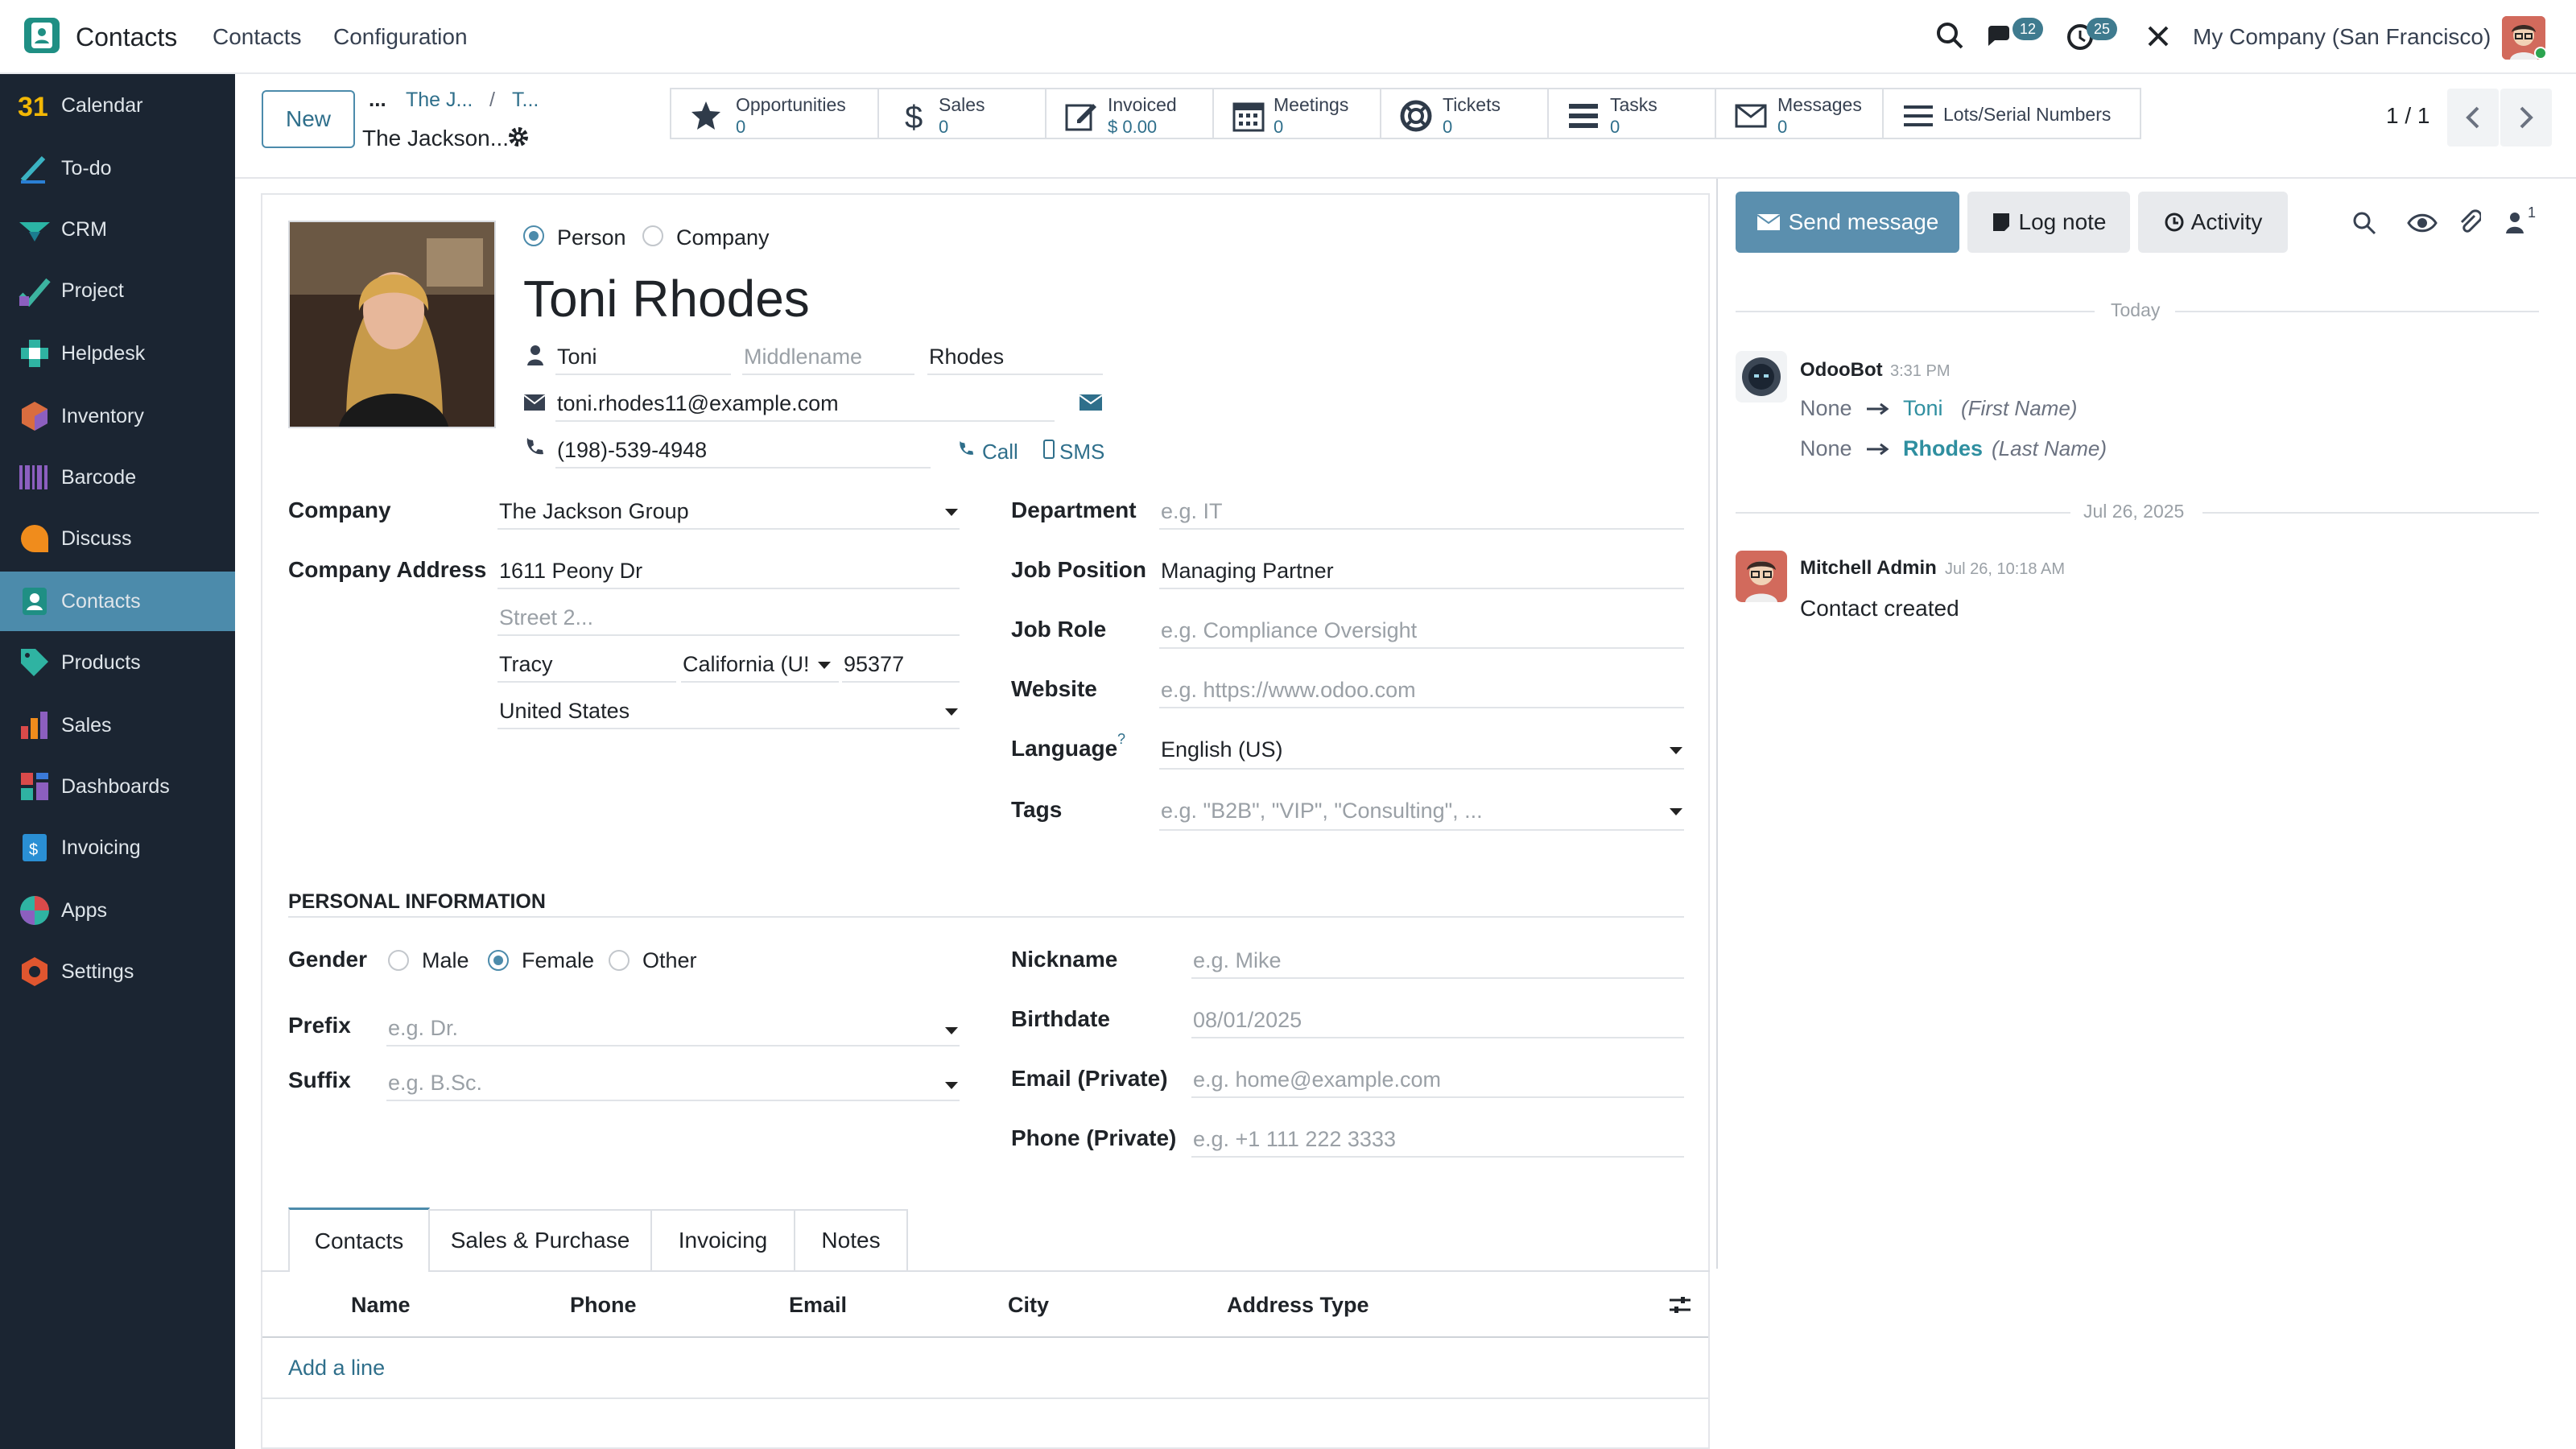 The image size is (2576, 1449). Describe the element at coordinates (117, 106) in the screenshot. I see `sidebar-item-calendar: 31 Calendar` at that location.